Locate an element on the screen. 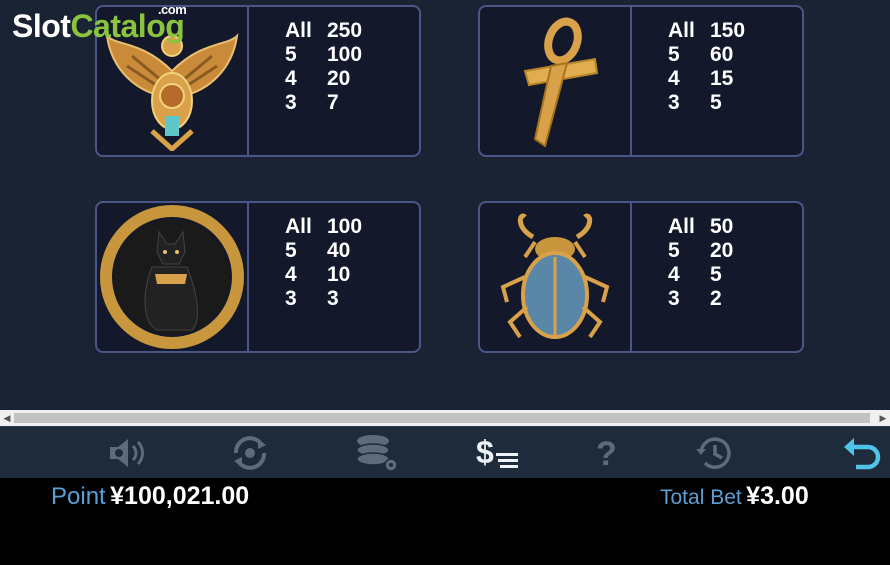 This screenshot has width=890, height=565. payout-row: 32 is located at coordinates (700, 299).